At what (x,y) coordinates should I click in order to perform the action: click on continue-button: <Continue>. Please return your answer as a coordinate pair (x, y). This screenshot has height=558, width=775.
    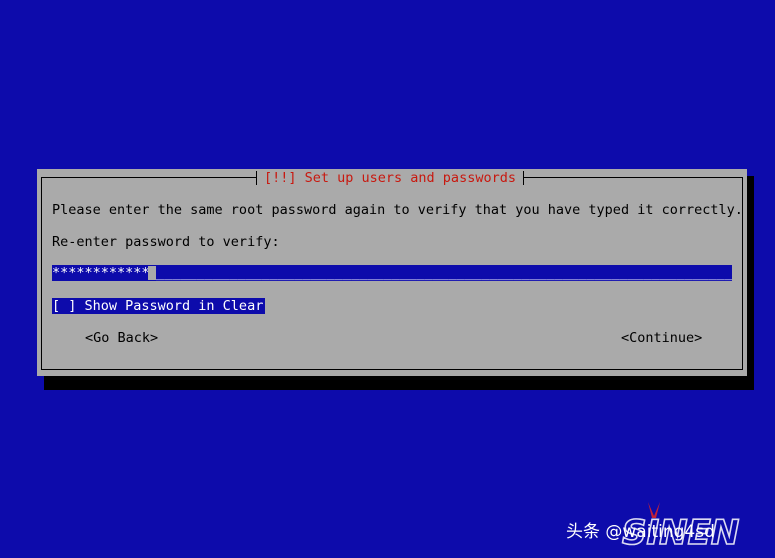
    Looking at the image, I should click on (661, 338).